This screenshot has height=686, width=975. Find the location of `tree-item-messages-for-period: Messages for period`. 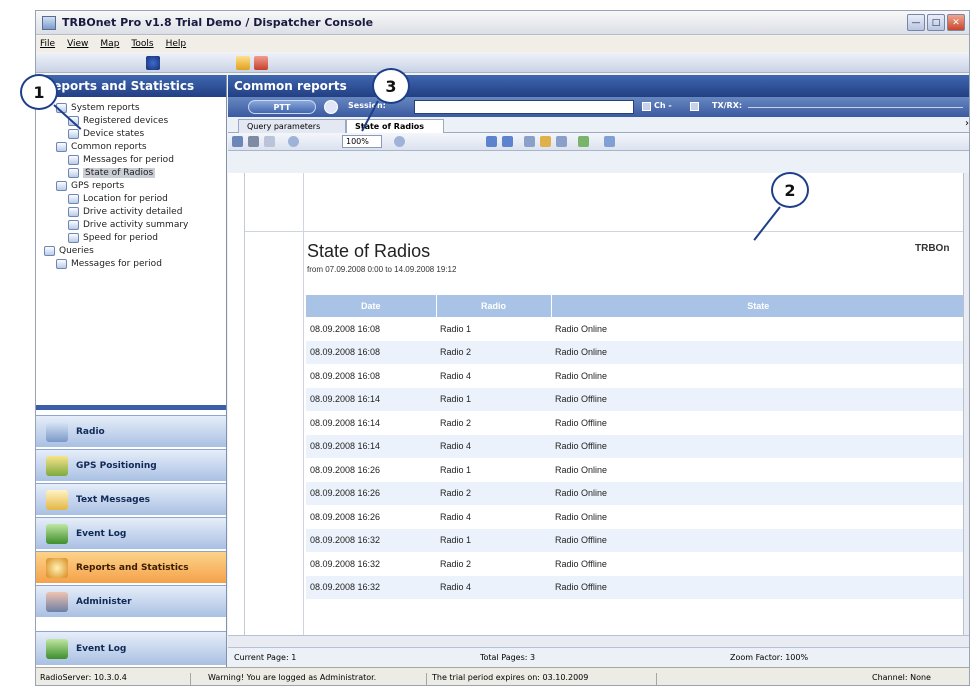

tree-item-messages-for-period: Messages for period is located at coordinates (133, 159).